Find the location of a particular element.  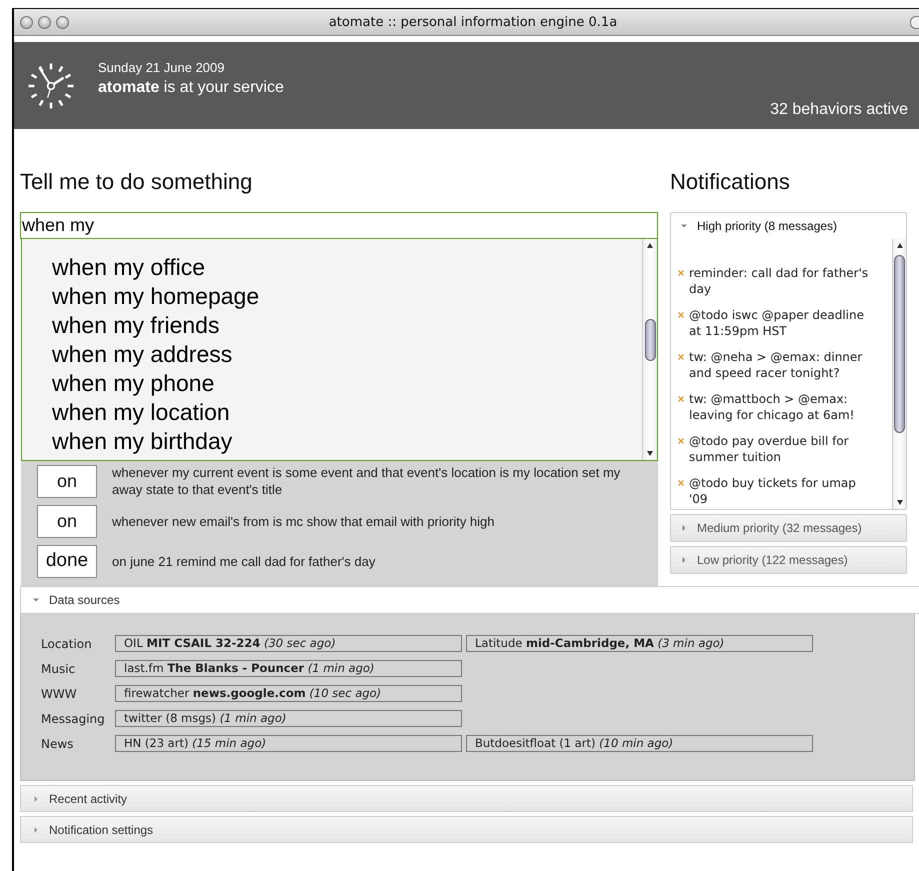

priority-group-header: Low priority (122 messages) is located at coordinates (788, 560).